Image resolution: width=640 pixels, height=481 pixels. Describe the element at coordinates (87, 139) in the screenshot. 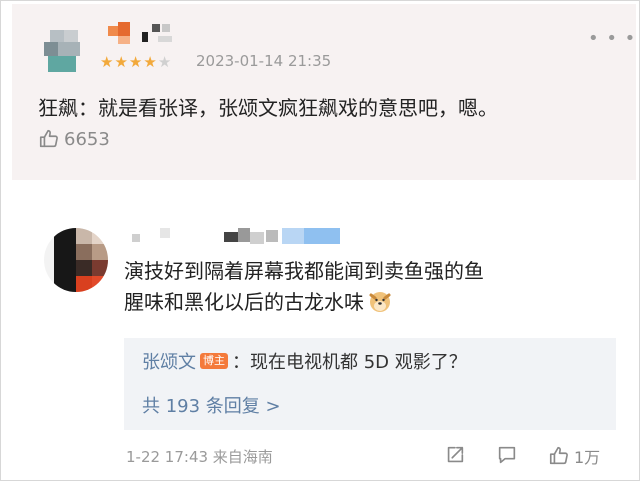

I see `review-like-count: 6653` at that location.